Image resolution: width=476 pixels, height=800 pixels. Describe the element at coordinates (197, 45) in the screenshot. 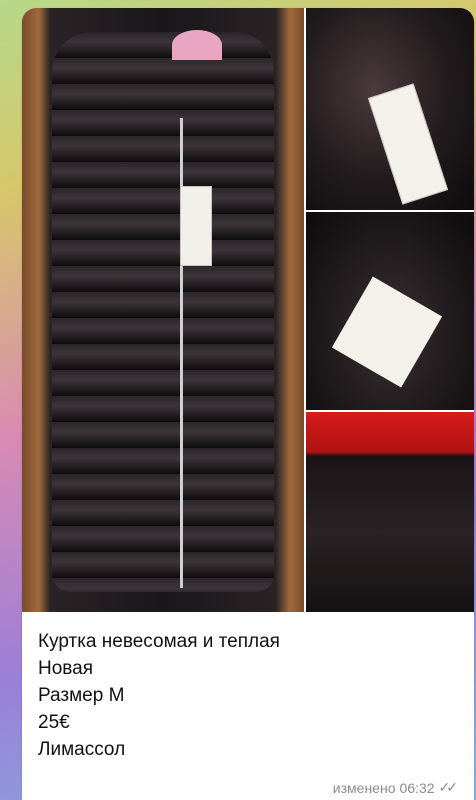

I see `hanger` at that location.